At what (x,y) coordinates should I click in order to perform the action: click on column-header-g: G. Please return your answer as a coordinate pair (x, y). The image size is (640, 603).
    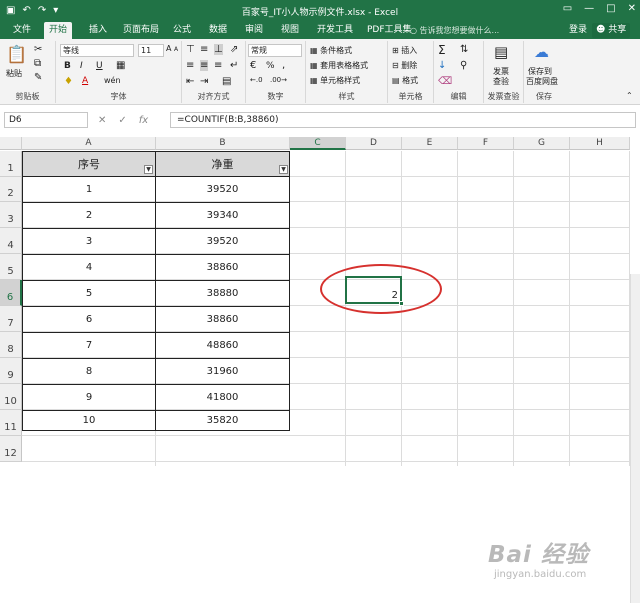
    Looking at the image, I should click on (542, 143).